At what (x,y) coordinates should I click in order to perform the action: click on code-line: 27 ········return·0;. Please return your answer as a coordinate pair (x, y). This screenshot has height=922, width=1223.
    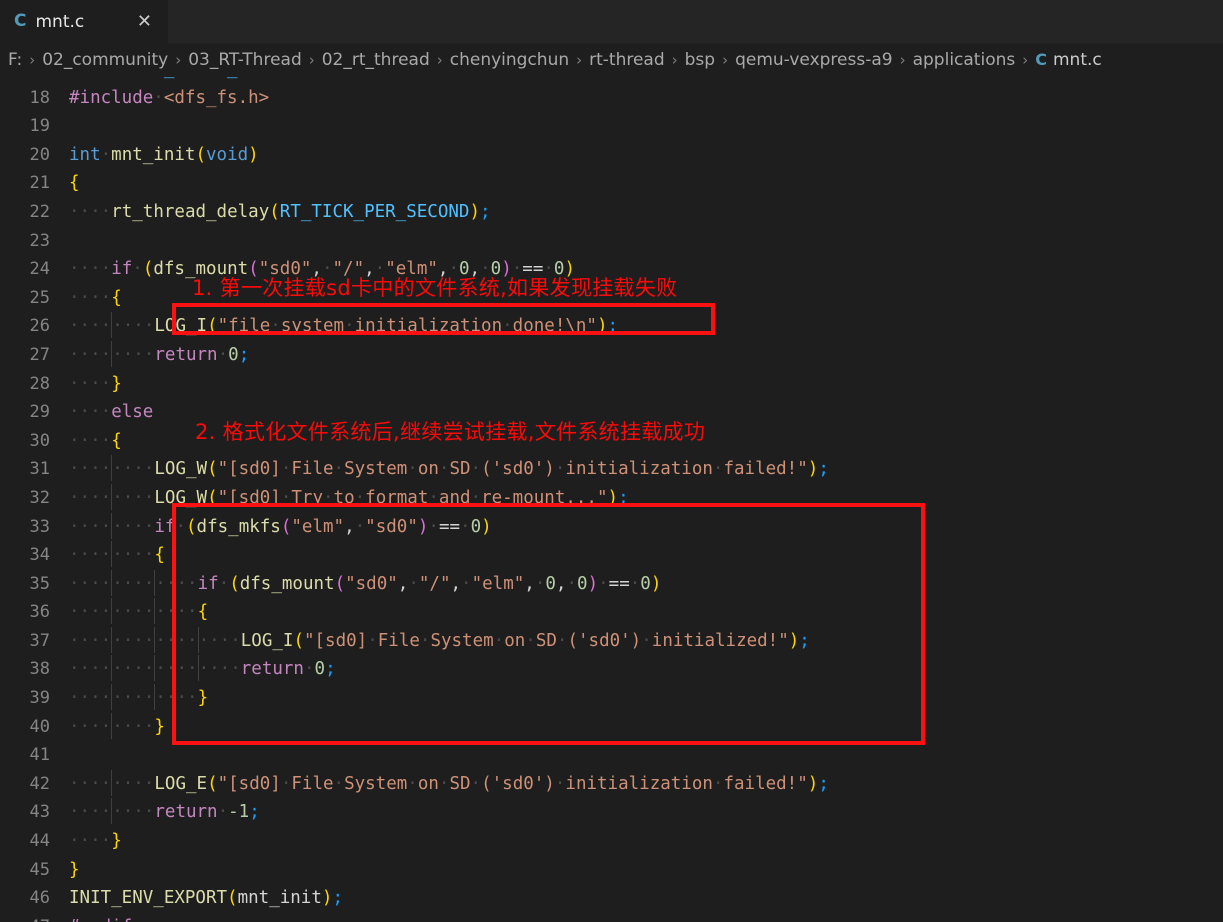
    Looking at the image, I should click on (611, 355).